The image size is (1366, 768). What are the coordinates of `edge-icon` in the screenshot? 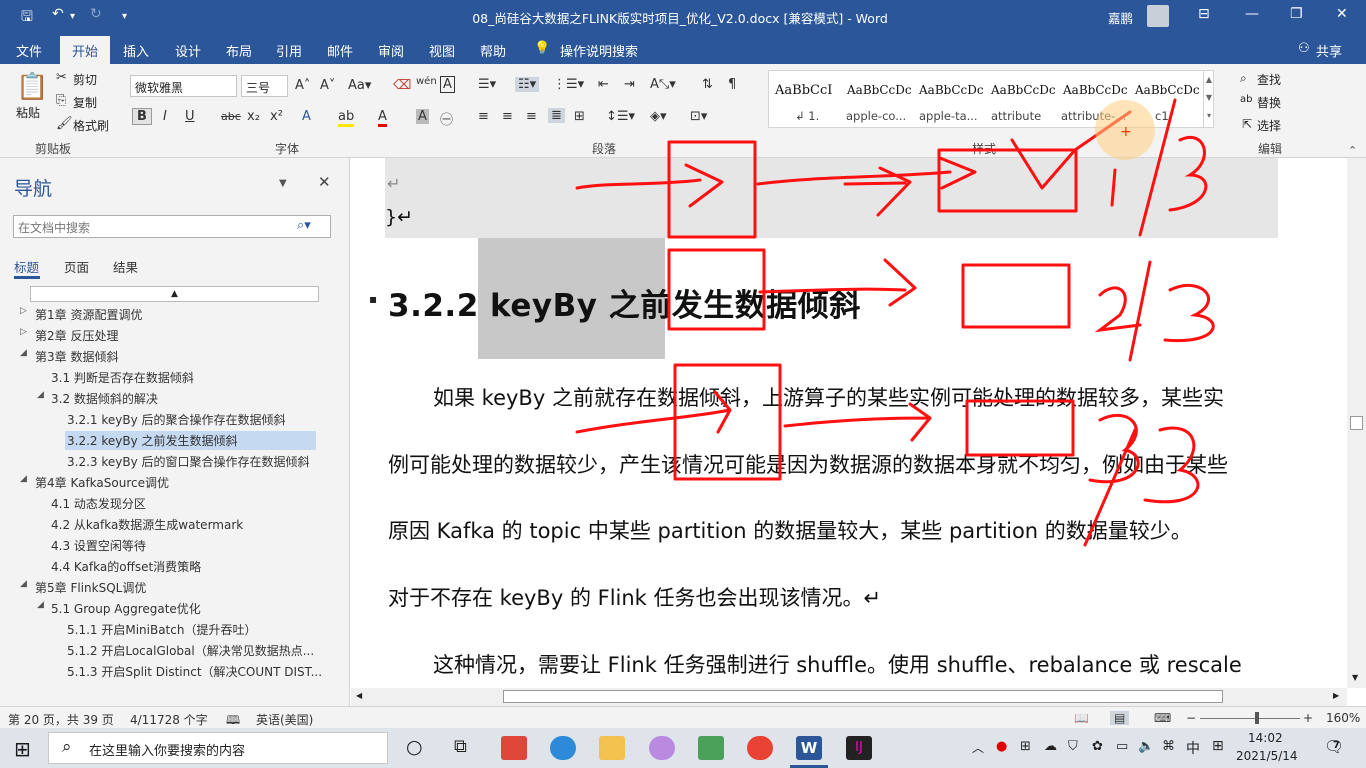 It's located at (563, 748).